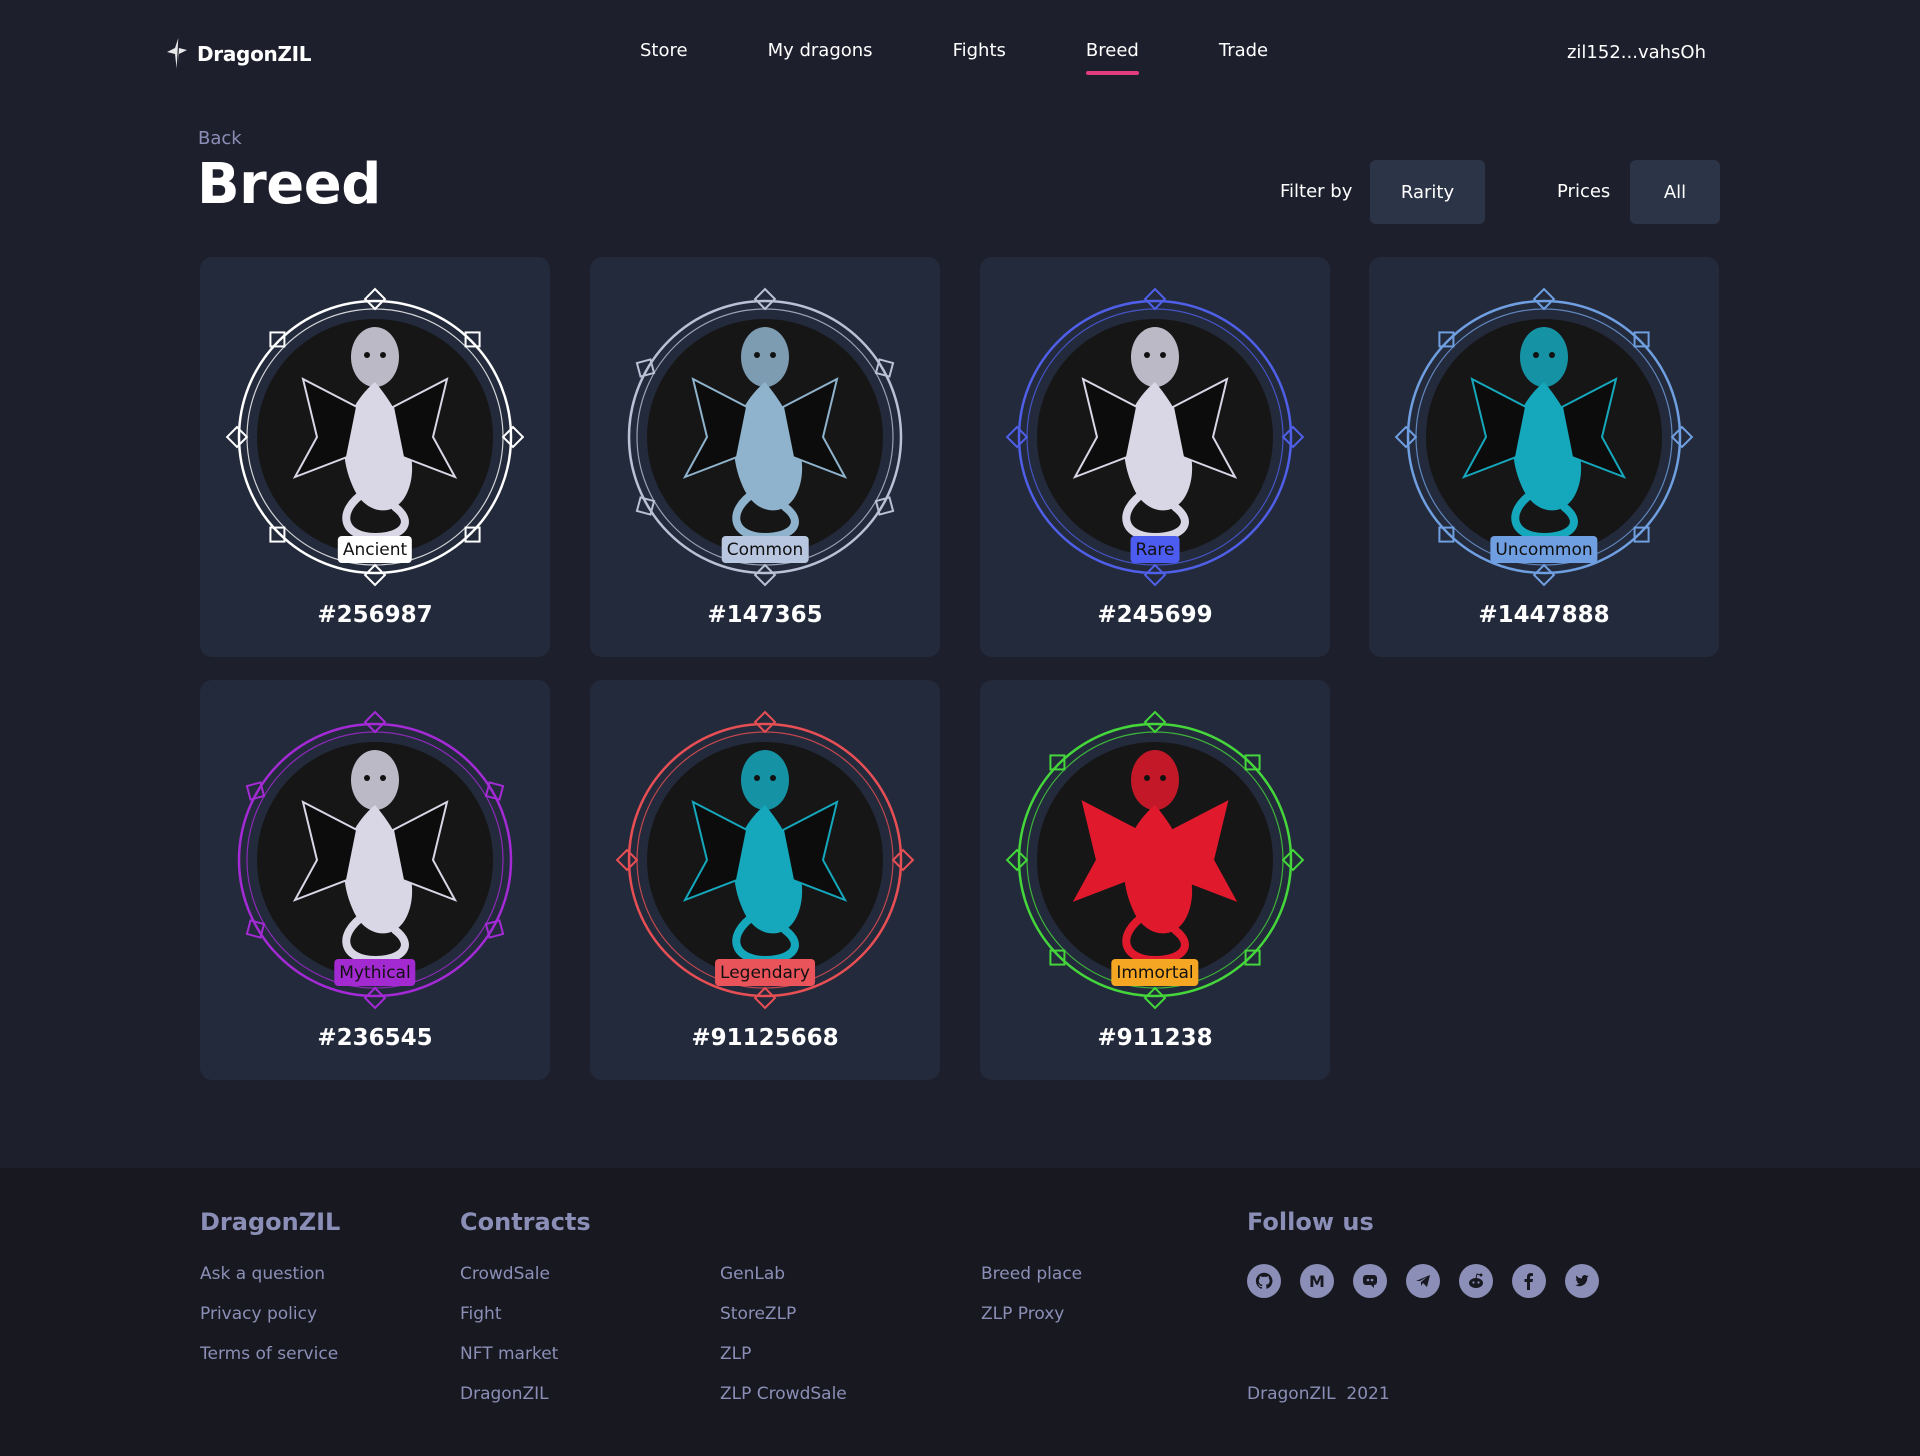  Describe the element at coordinates (765, 1038) in the screenshot. I see `dragon-id: #91125668` at that location.